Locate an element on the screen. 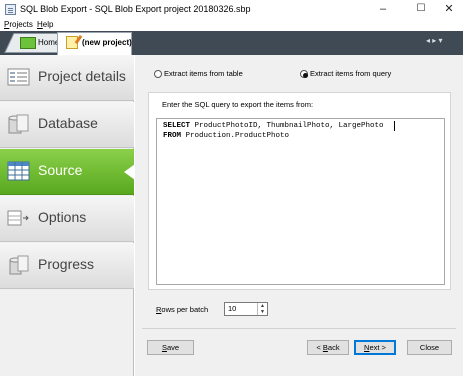 The width and height of the screenshot is (463, 376). menu-projects-label: rojects is located at coordinates (21, 24).